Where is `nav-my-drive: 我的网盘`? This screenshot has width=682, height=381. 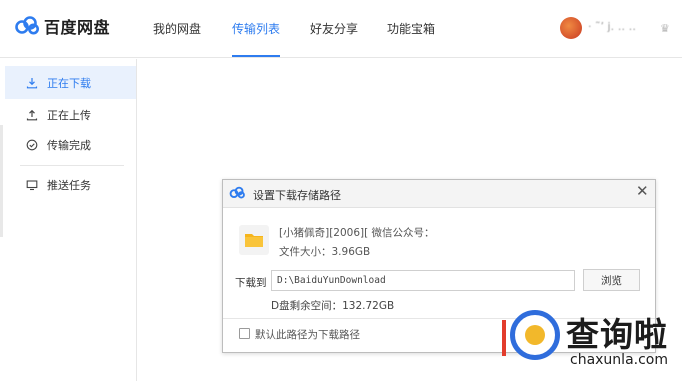 nav-my-drive: 我的网盘 is located at coordinates (177, 28).